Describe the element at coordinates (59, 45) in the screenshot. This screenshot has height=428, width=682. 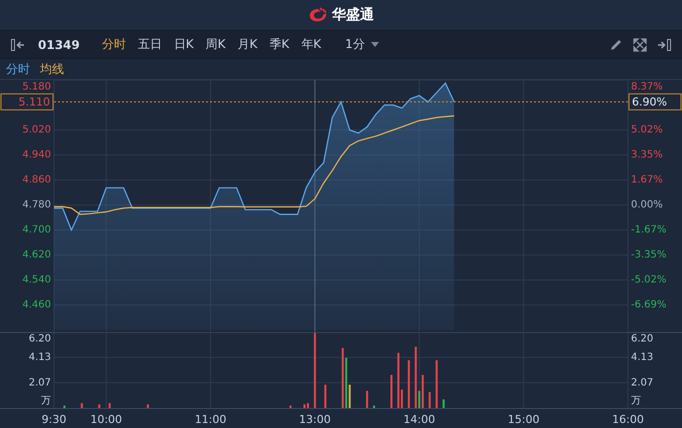
I see `stock-code: 01349` at that location.